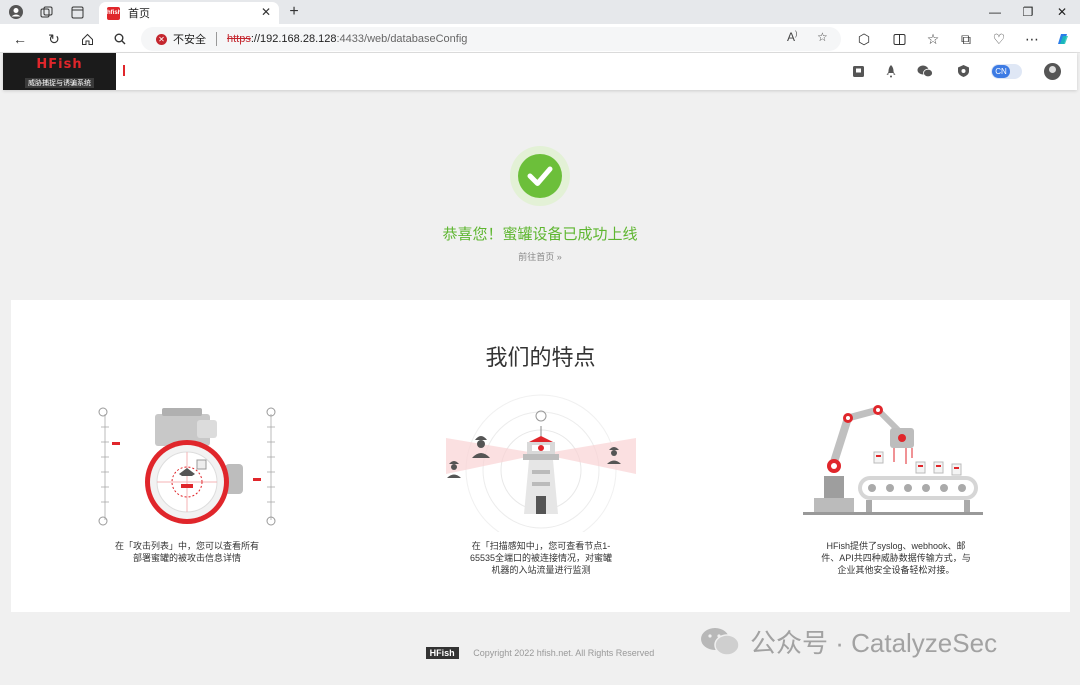 The width and height of the screenshot is (1080, 685). Describe the element at coordinates (1001, 71) in the screenshot. I see `language-toggle-label: CN` at that location.